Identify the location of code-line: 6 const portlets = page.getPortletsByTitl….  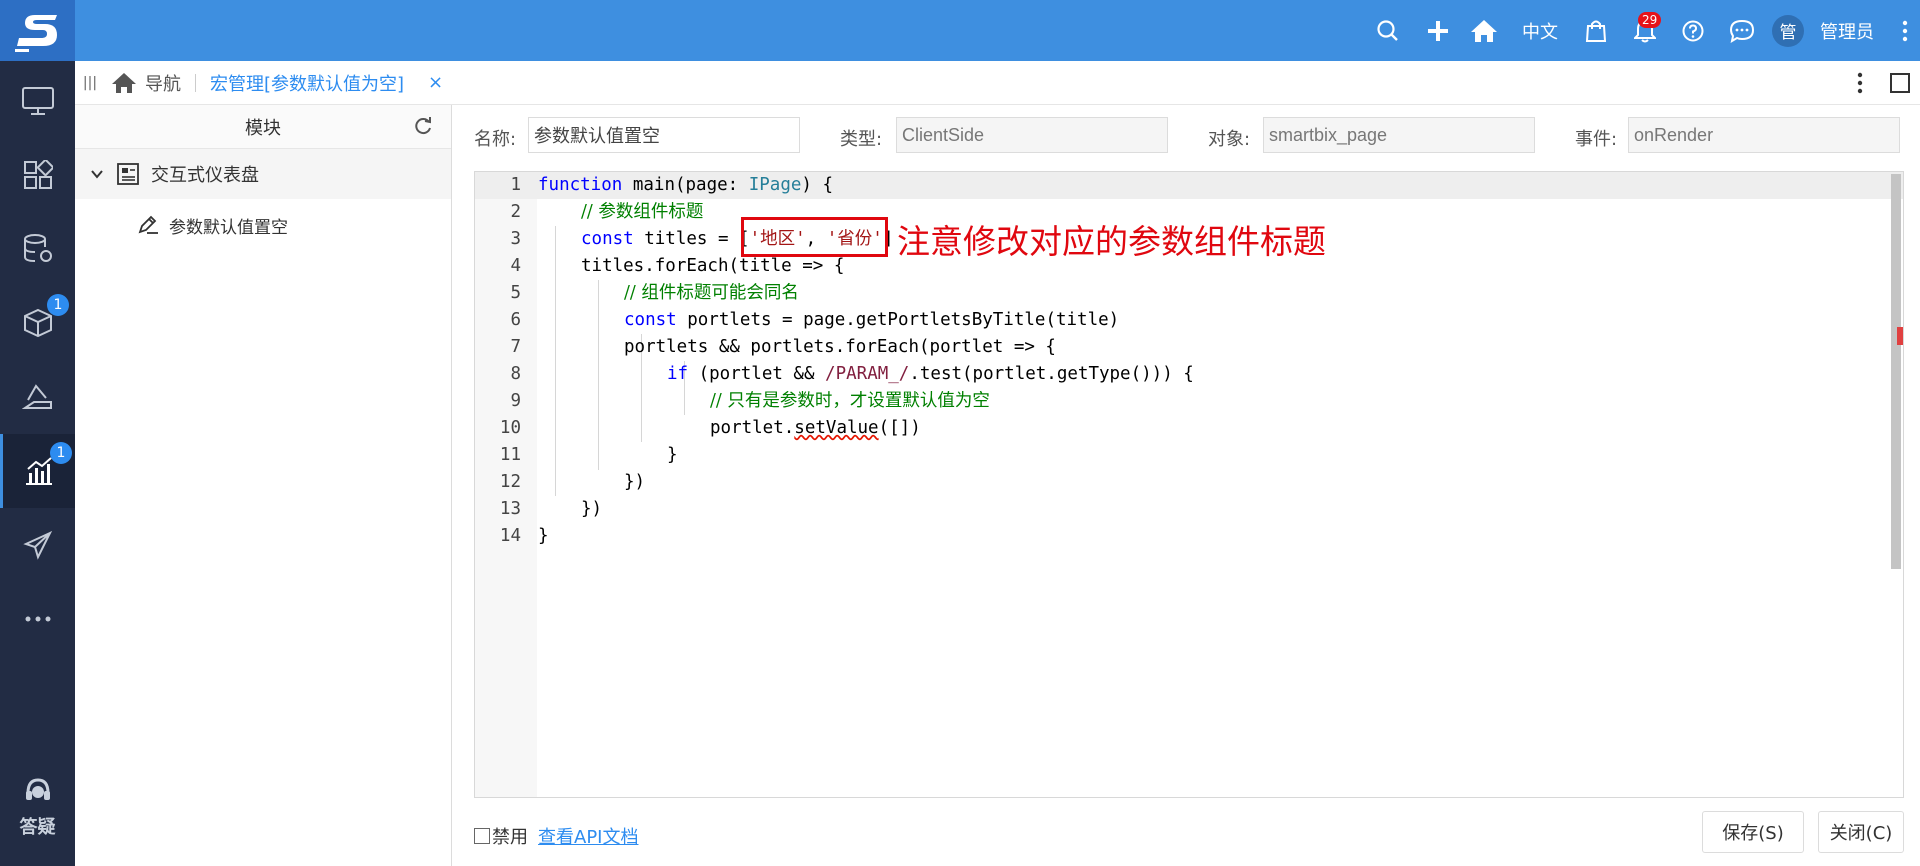
(815, 320).